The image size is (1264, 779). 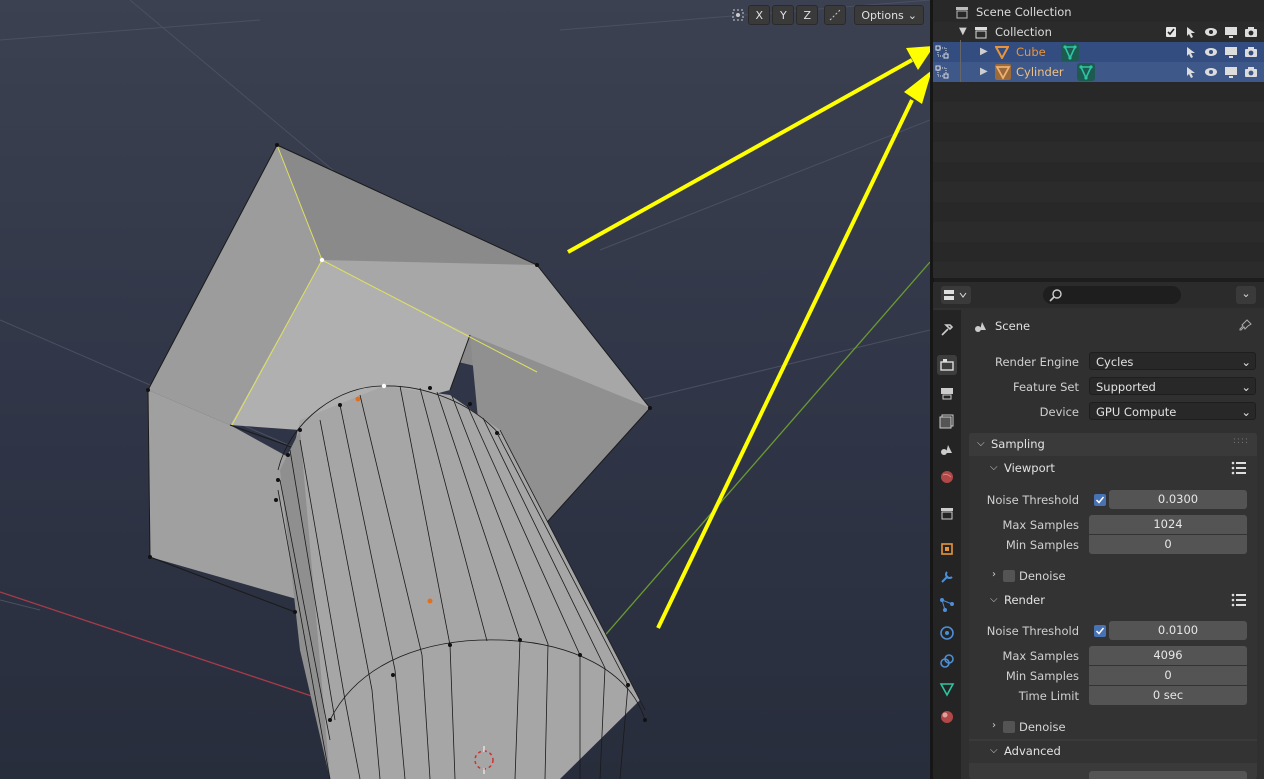 I want to click on outliner-row-cube: ▶ Cube, so click(x=1098, y=52).